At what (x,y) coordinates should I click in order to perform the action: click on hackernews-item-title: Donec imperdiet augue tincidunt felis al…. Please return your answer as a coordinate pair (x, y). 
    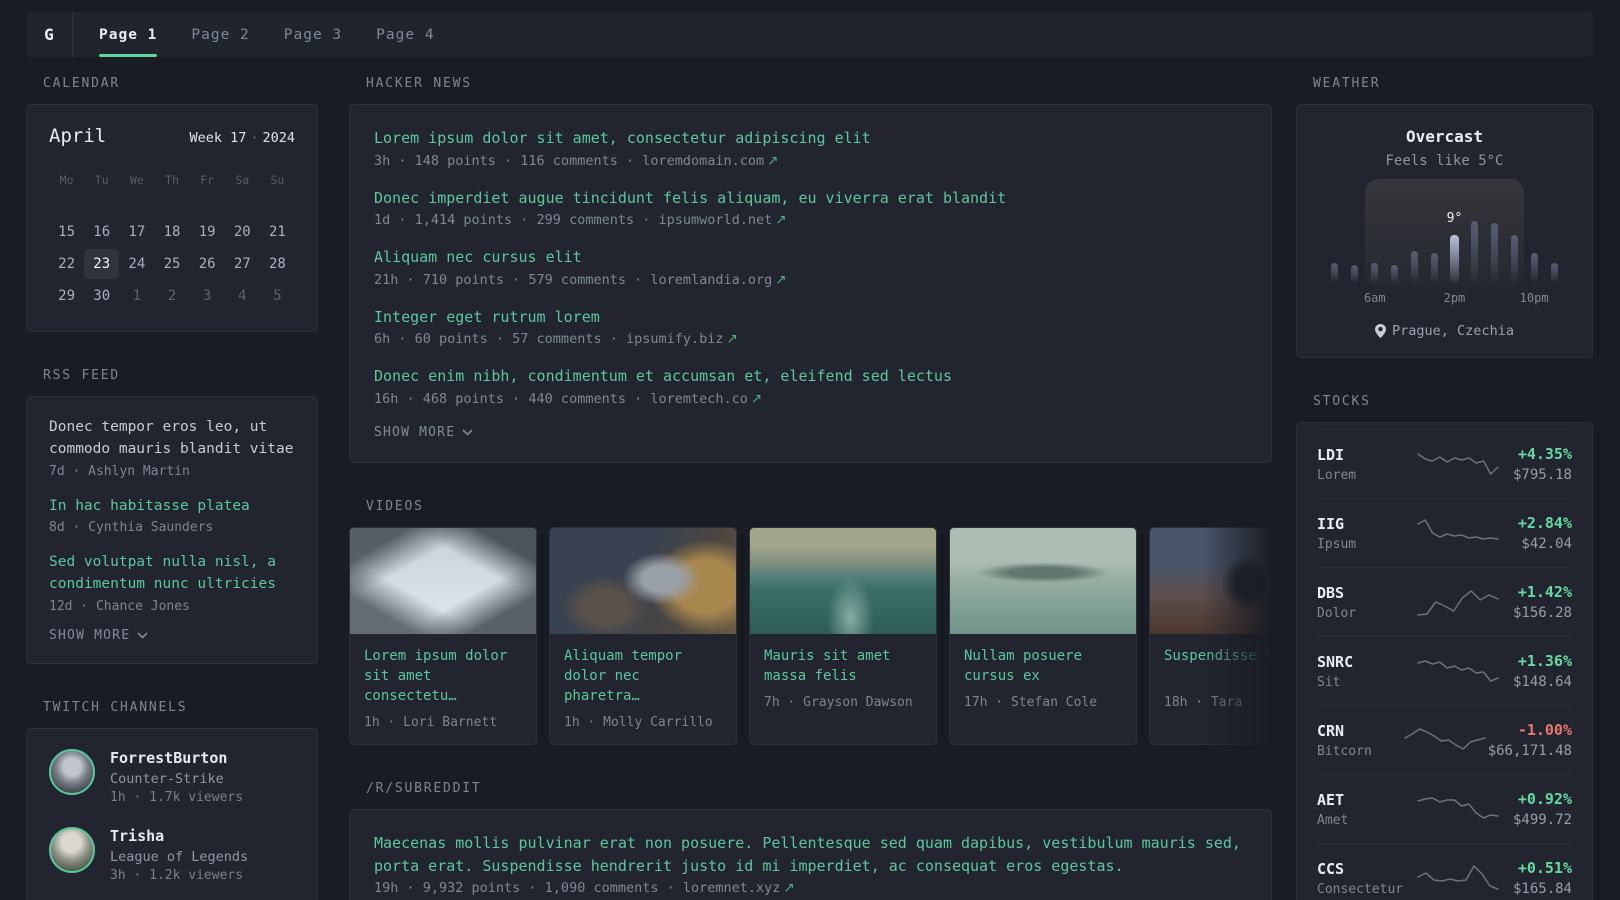
    Looking at the image, I should click on (810, 198).